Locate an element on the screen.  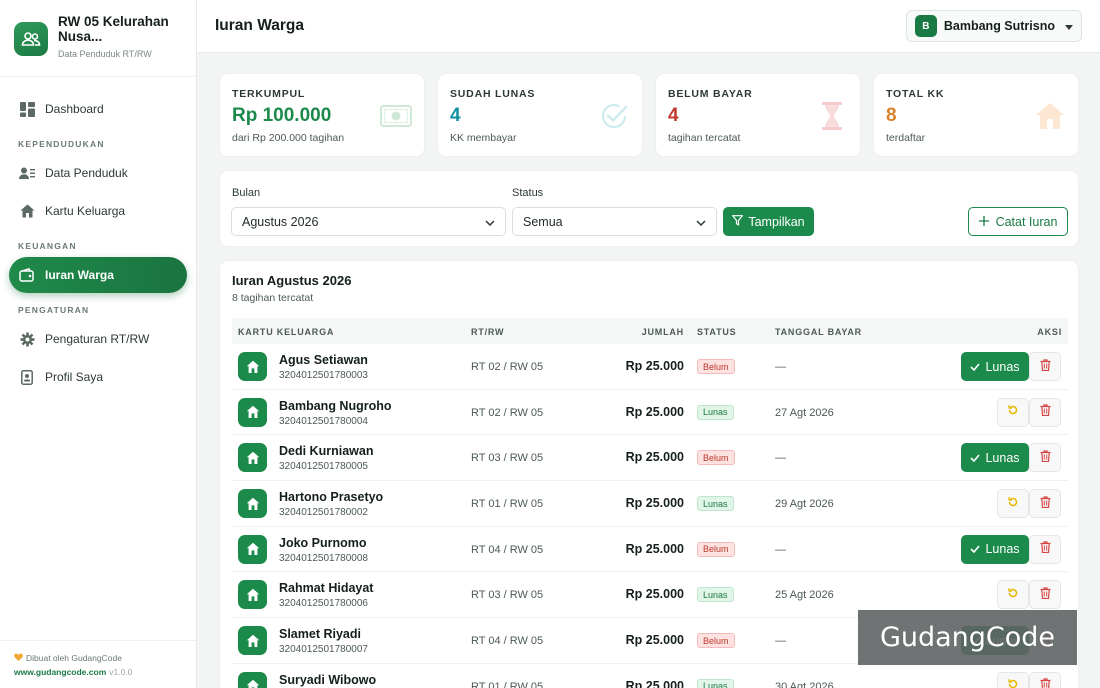
payment-date: 29 Agt 2026 is located at coordinates (804, 504).